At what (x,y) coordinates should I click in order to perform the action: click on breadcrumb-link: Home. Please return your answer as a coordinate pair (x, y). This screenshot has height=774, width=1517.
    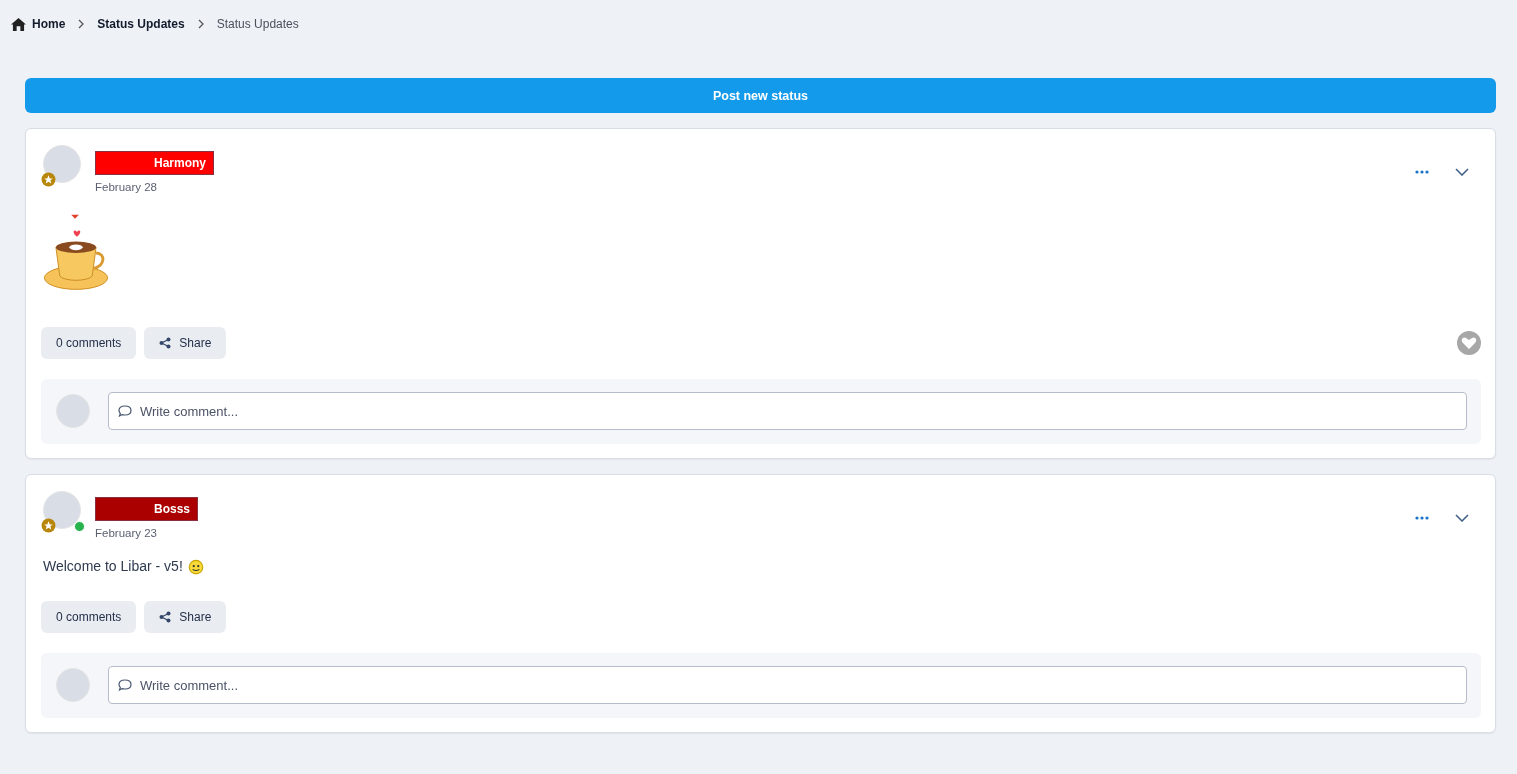
    Looking at the image, I should click on (49, 24).